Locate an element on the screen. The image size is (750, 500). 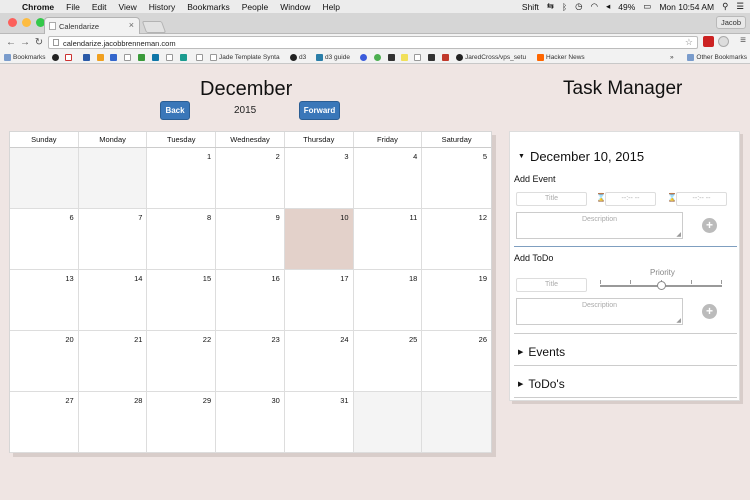
close-tab-icon: × is located at coordinates (131, 25).